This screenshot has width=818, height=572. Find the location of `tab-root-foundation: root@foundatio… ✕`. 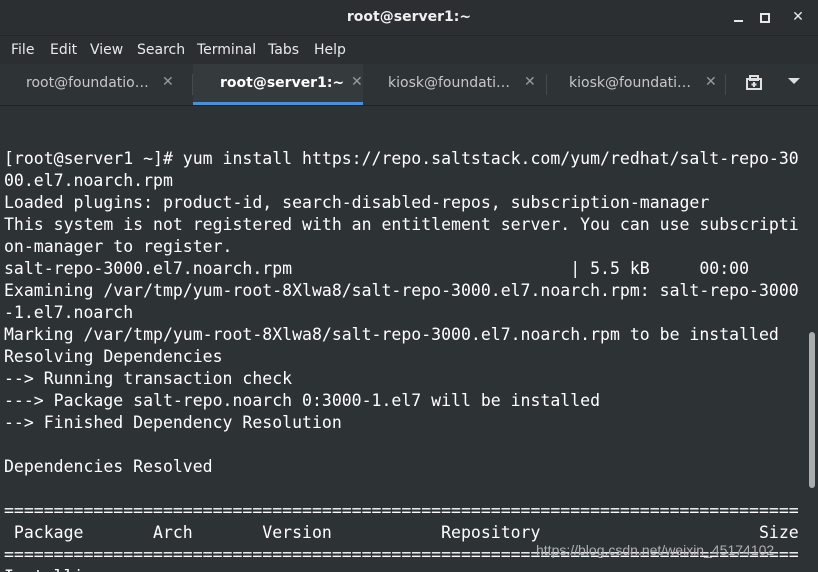

tab-root-foundation: root@foundatio… ✕ is located at coordinates (89, 84).